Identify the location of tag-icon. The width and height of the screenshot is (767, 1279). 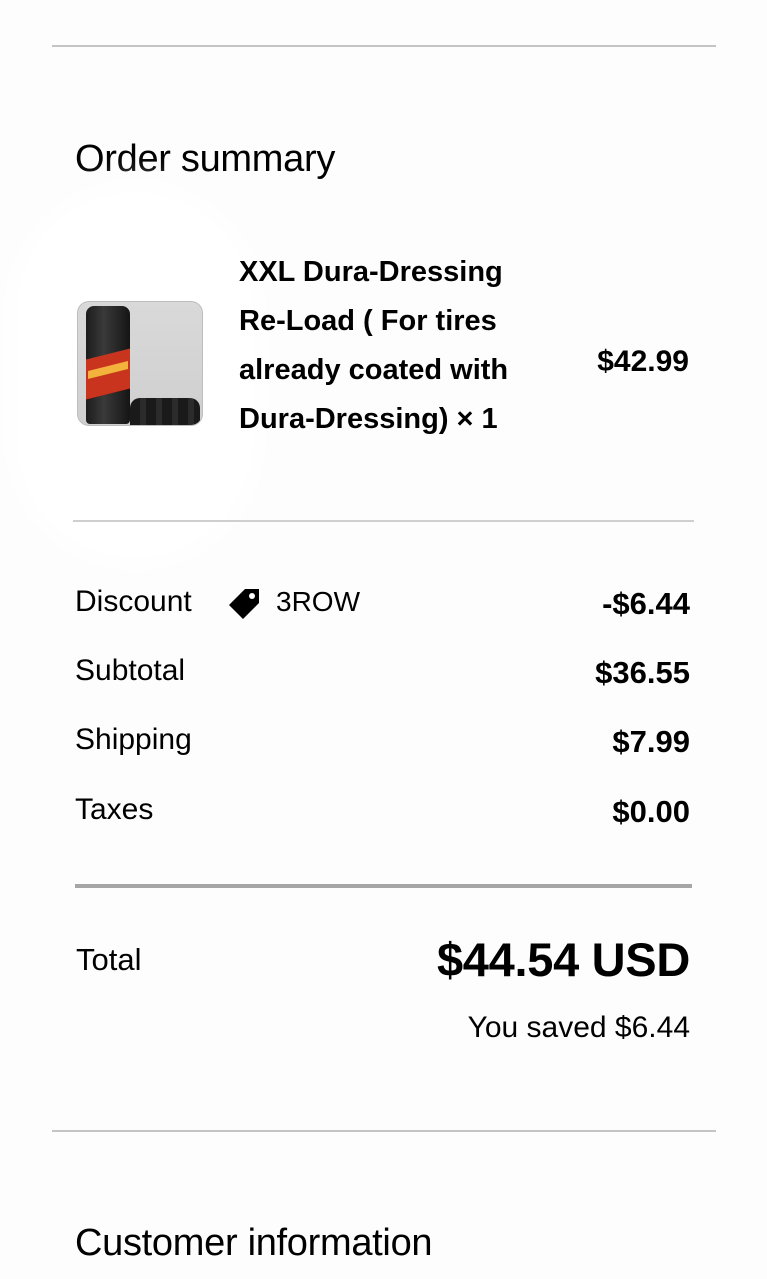
(244, 604).